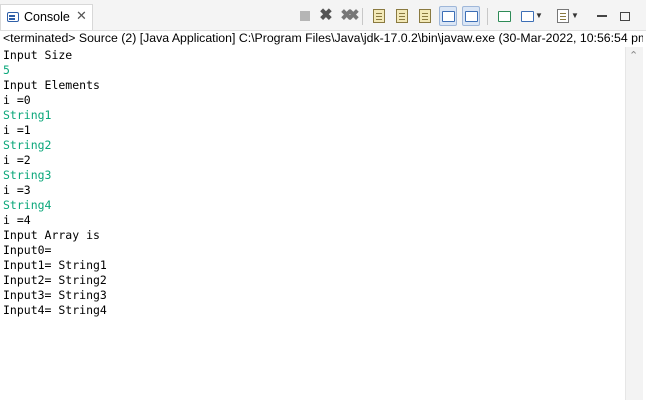  What do you see at coordinates (402, 16) in the screenshot?
I see `scroll-lock-icon` at bounding box center [402, 16].